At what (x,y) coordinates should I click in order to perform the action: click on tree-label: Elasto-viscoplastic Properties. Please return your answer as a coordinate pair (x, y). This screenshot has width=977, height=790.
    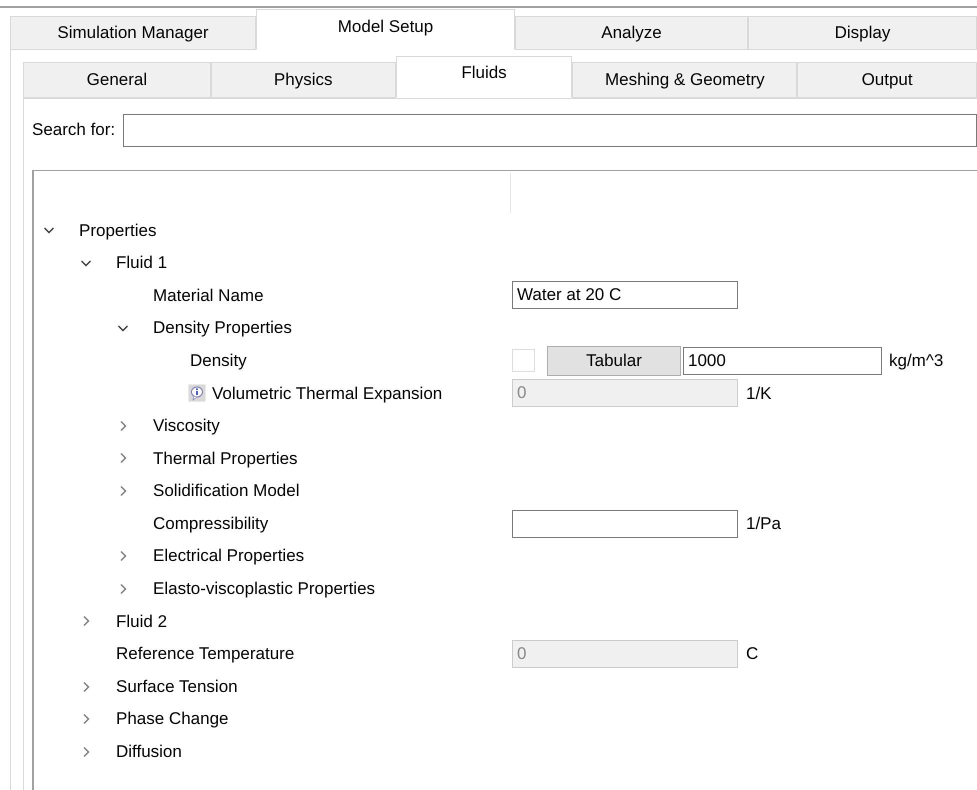
    Looking at the image, I should click on (264, 589).